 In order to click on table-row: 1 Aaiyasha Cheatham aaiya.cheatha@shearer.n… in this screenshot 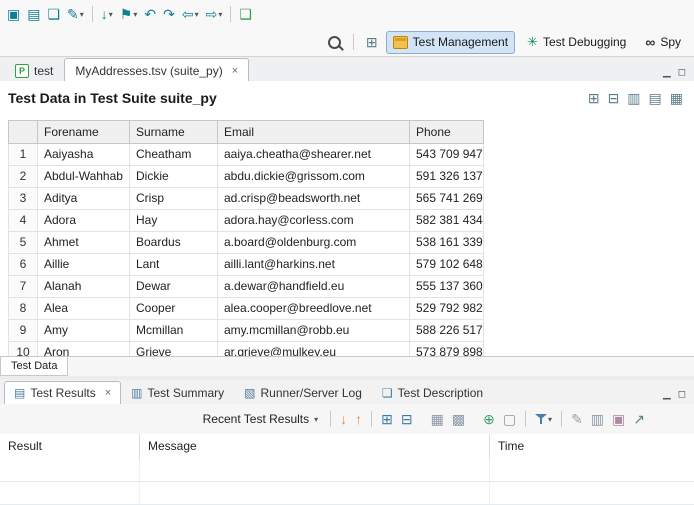, I will do `click(246, 155)`.